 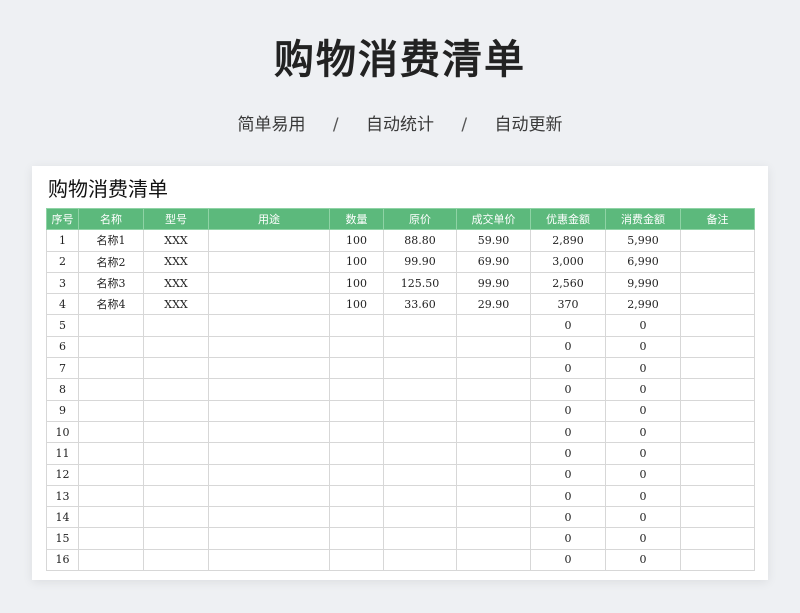 I want to click on cell-index: 13, so click(x=62, y=496).